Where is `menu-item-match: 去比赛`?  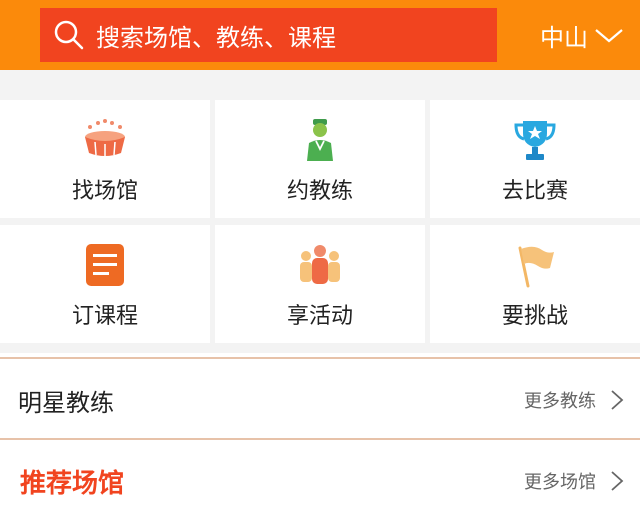
menu-item-match: 去比赛 is located at coordinates (535, 159).